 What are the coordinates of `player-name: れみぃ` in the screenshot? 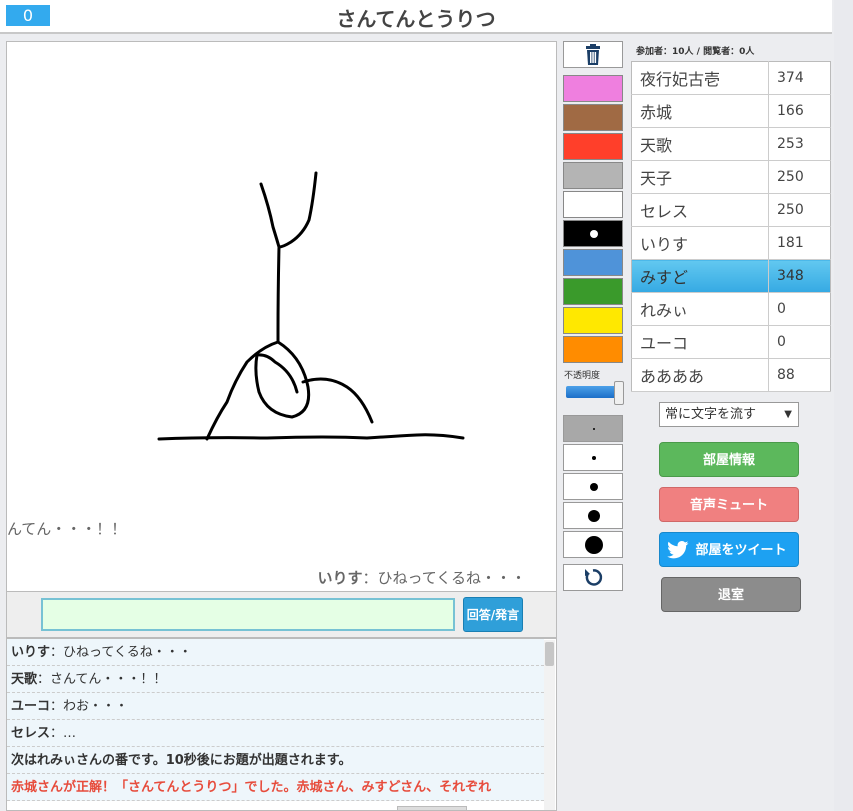 It's located at (700, 309).